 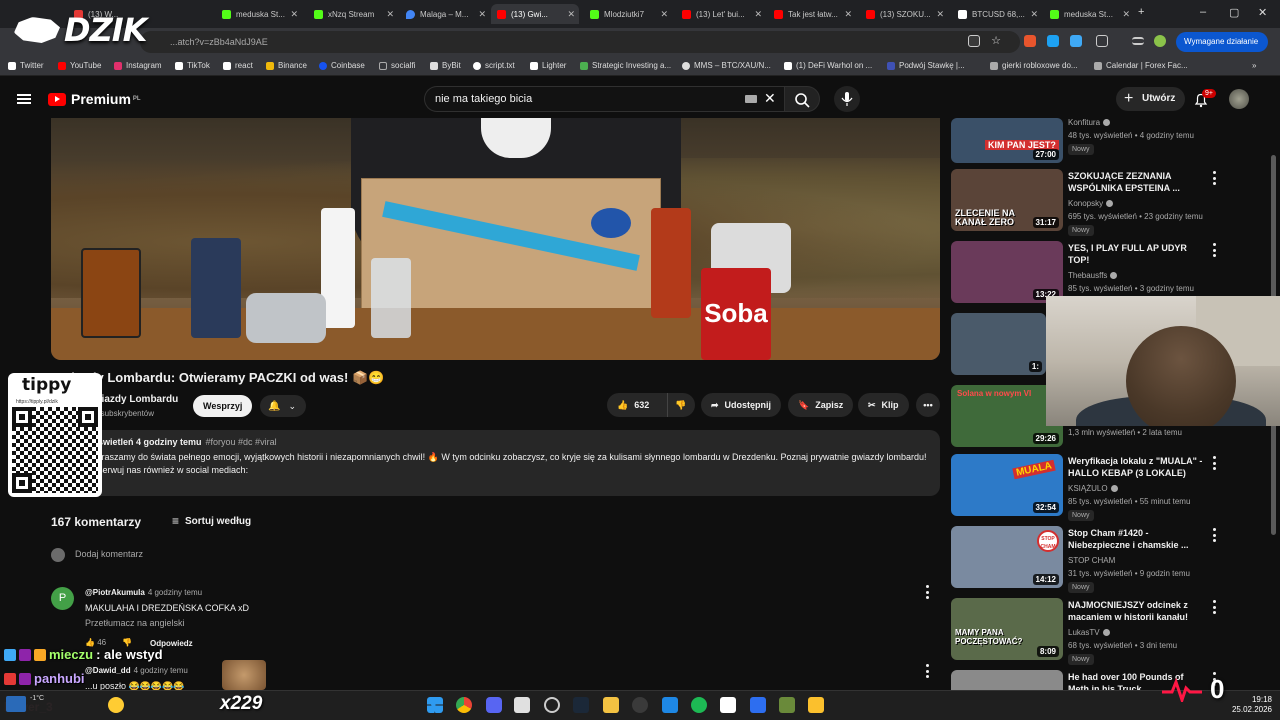 What do you see at coordinates (928, 405) in the screenshot?
I see `more-actions-button: •••` at bounding box center [928, 405].